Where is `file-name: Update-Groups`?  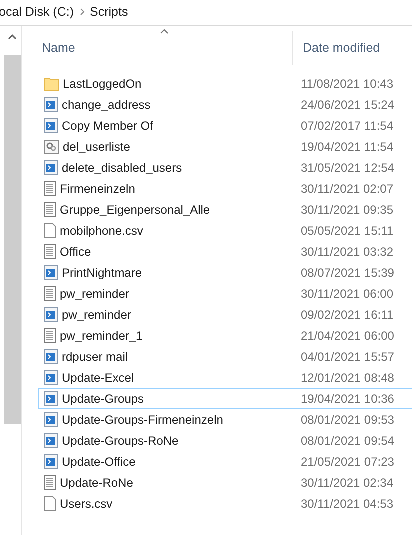 file-name: Update-Groups is located at coordinates (103, 399).